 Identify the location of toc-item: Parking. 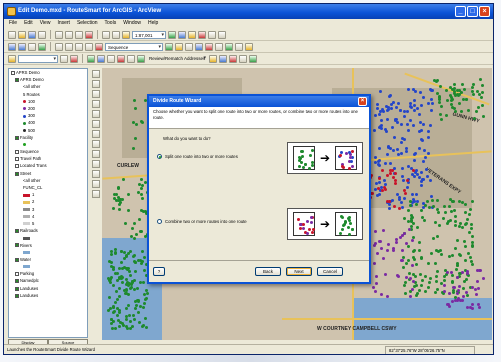
(48, 273).